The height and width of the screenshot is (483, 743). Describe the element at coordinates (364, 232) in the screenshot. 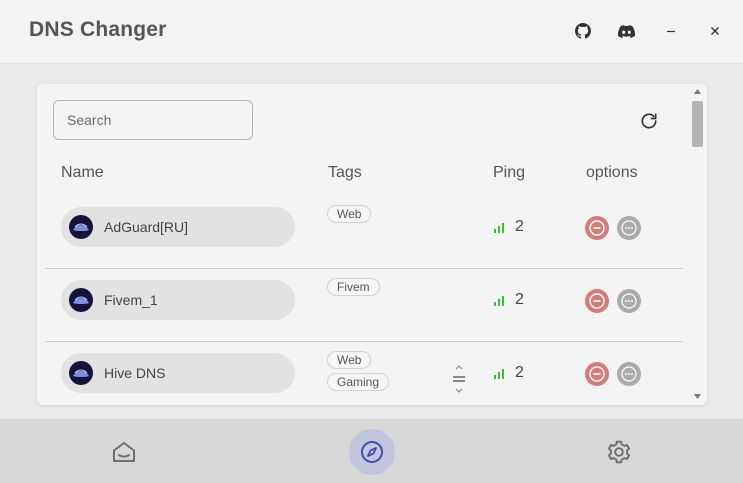

I see `table-row: AdGuard[RU] Web 2` at that location.